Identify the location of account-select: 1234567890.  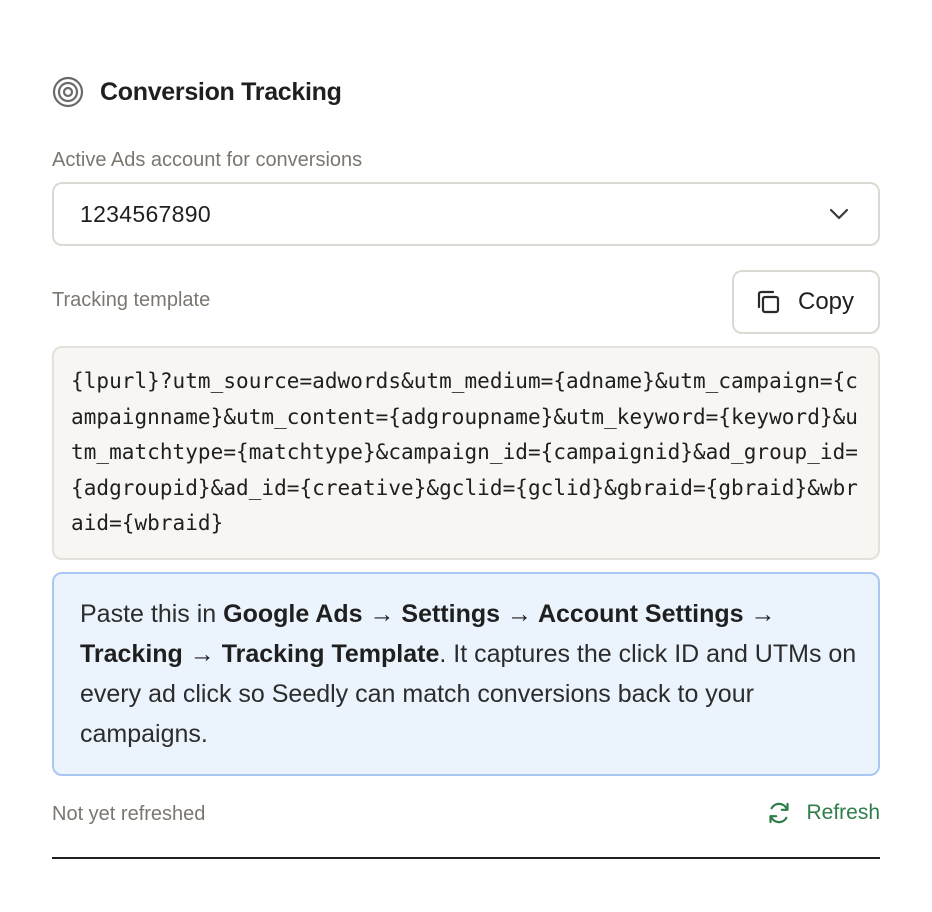
(466, 214).